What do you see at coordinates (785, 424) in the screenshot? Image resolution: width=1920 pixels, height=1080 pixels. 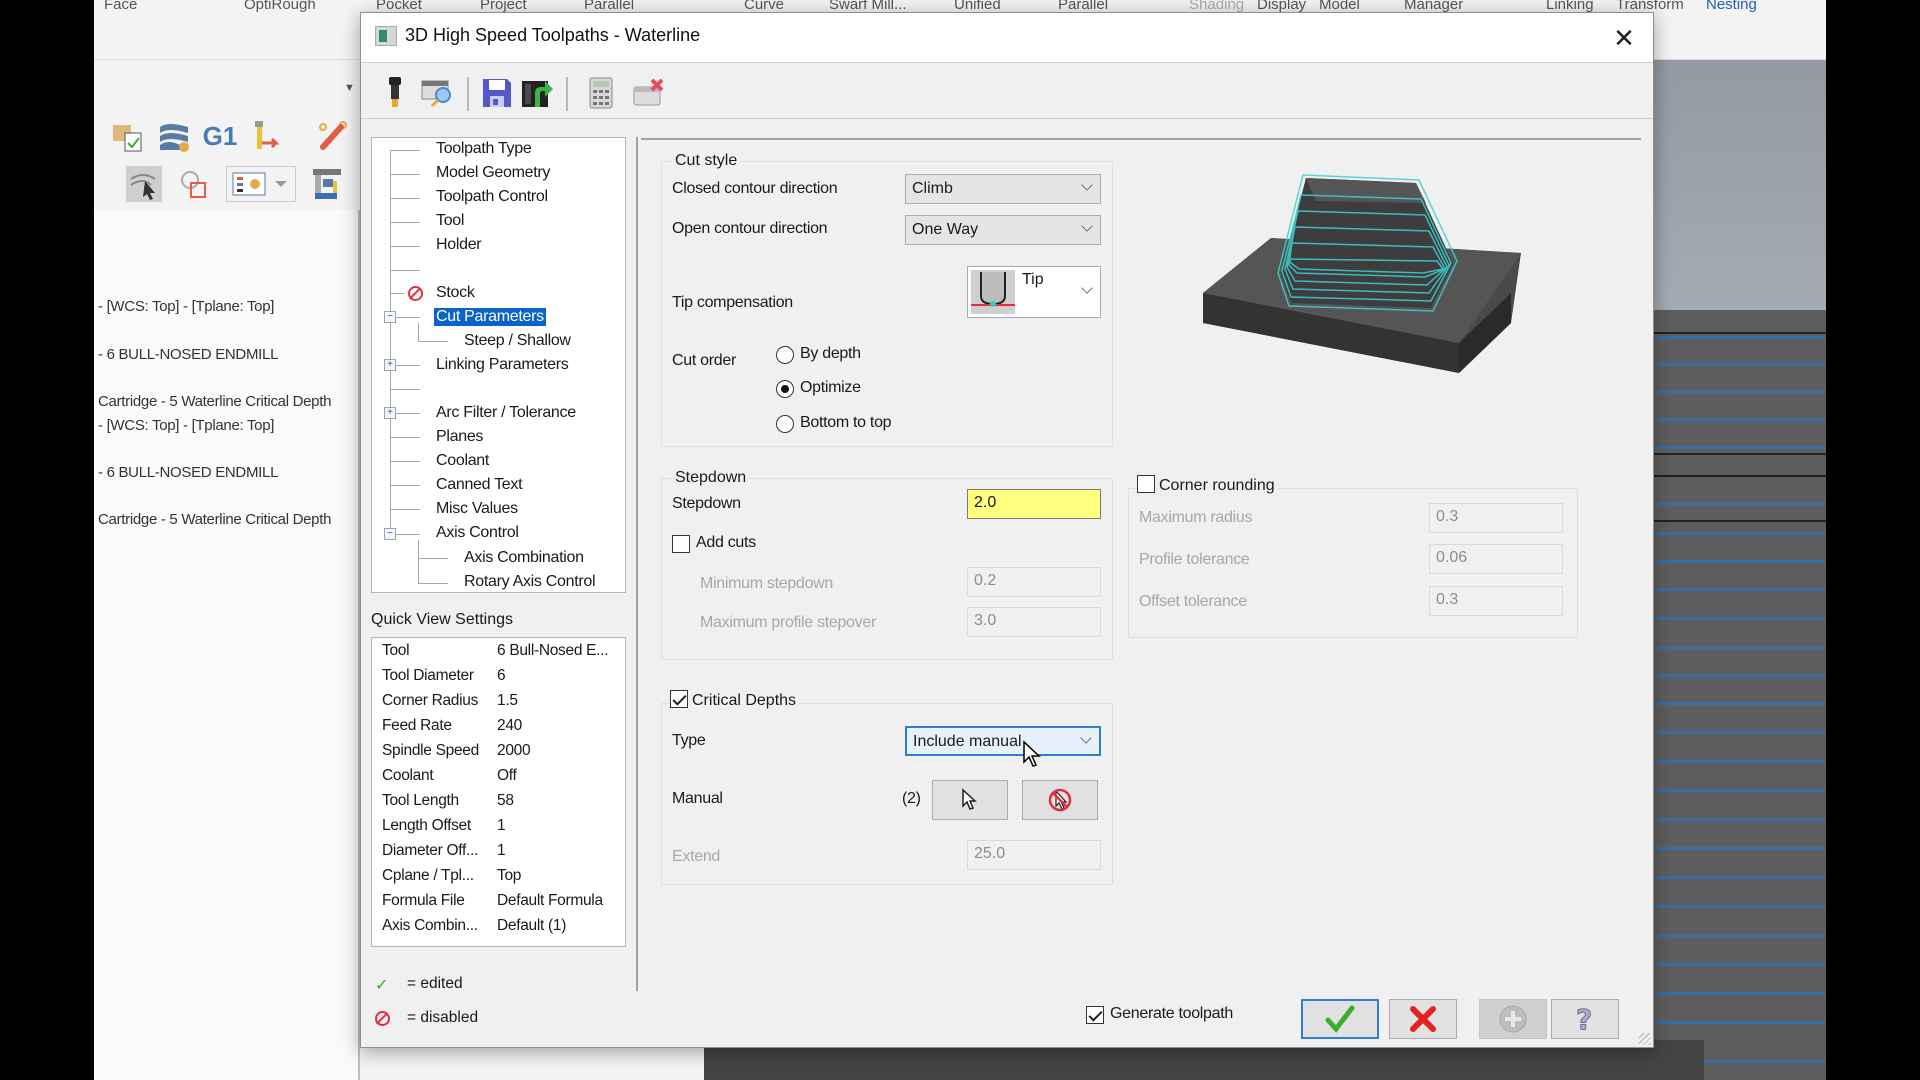 I see `cut-order-bottom-to-top-radio` at bounding box center [785, 424].